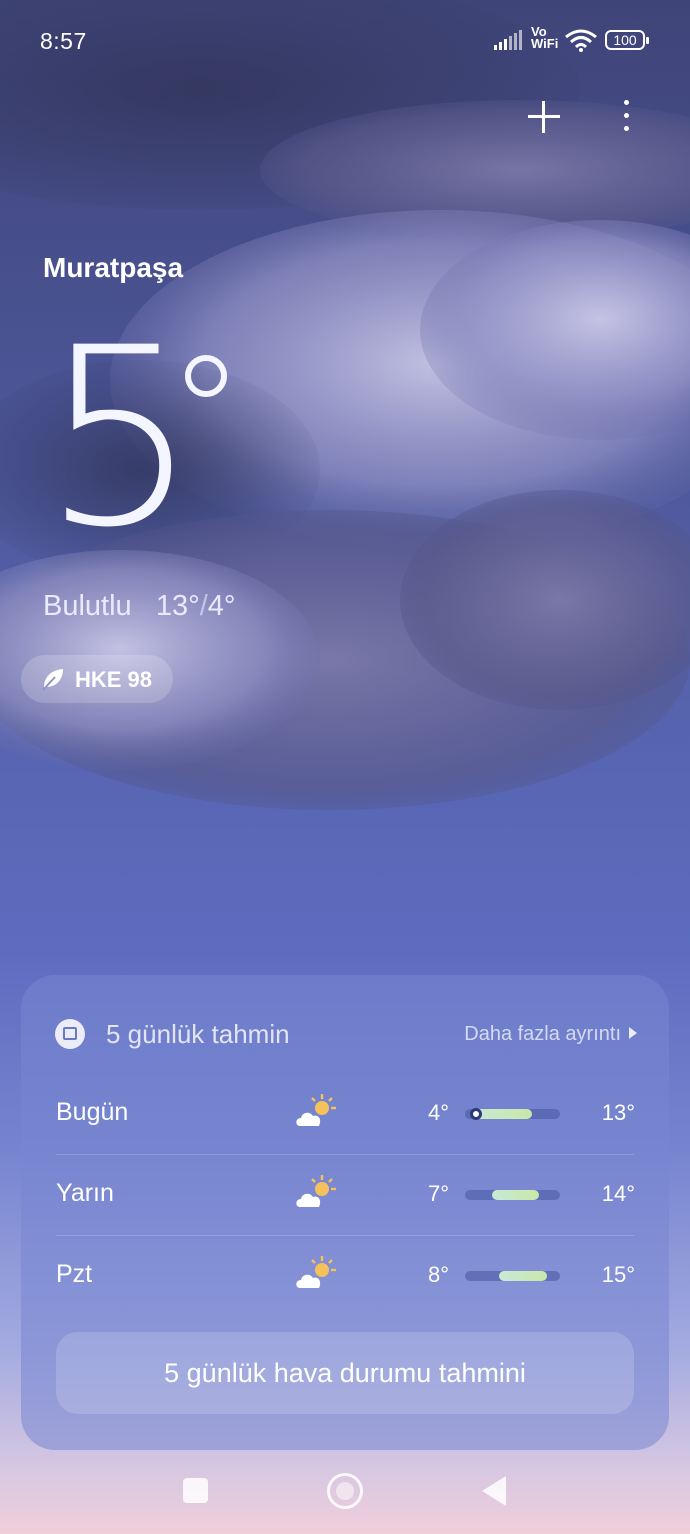 The height and width of the screenshot is (1534, 690). What do you see at coordinates (345, 1276) in the screenshot?
I see `forecast-row: Pzt 8° 15°` at bounding box center [345, 1276].